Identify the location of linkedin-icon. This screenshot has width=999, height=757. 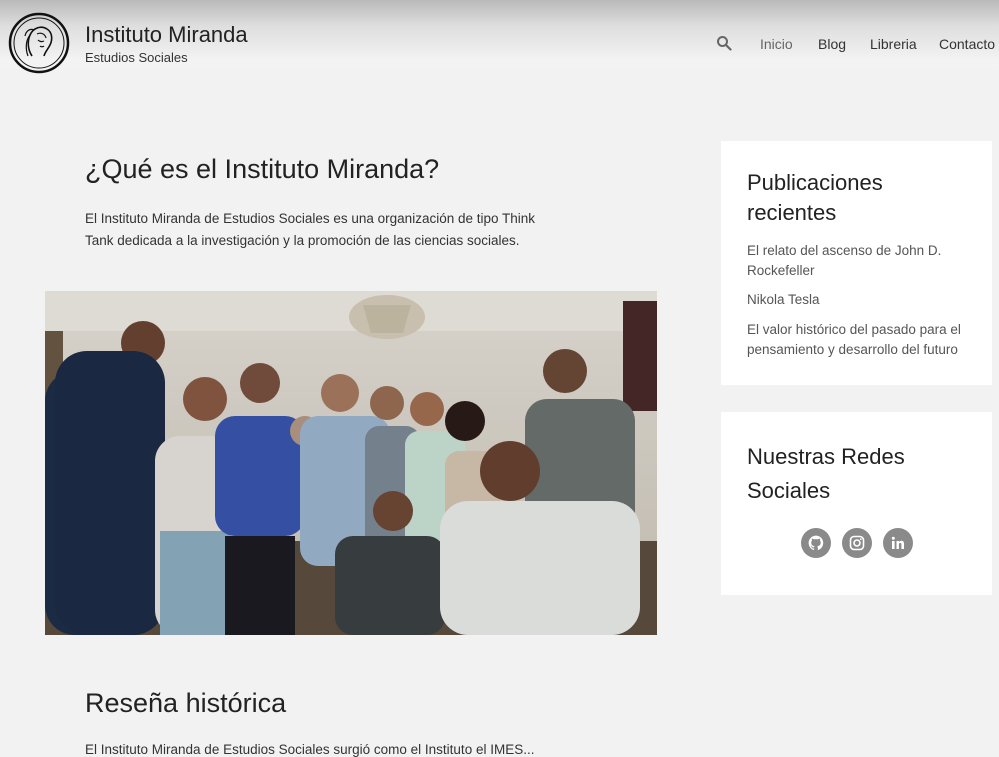
(897, 542).